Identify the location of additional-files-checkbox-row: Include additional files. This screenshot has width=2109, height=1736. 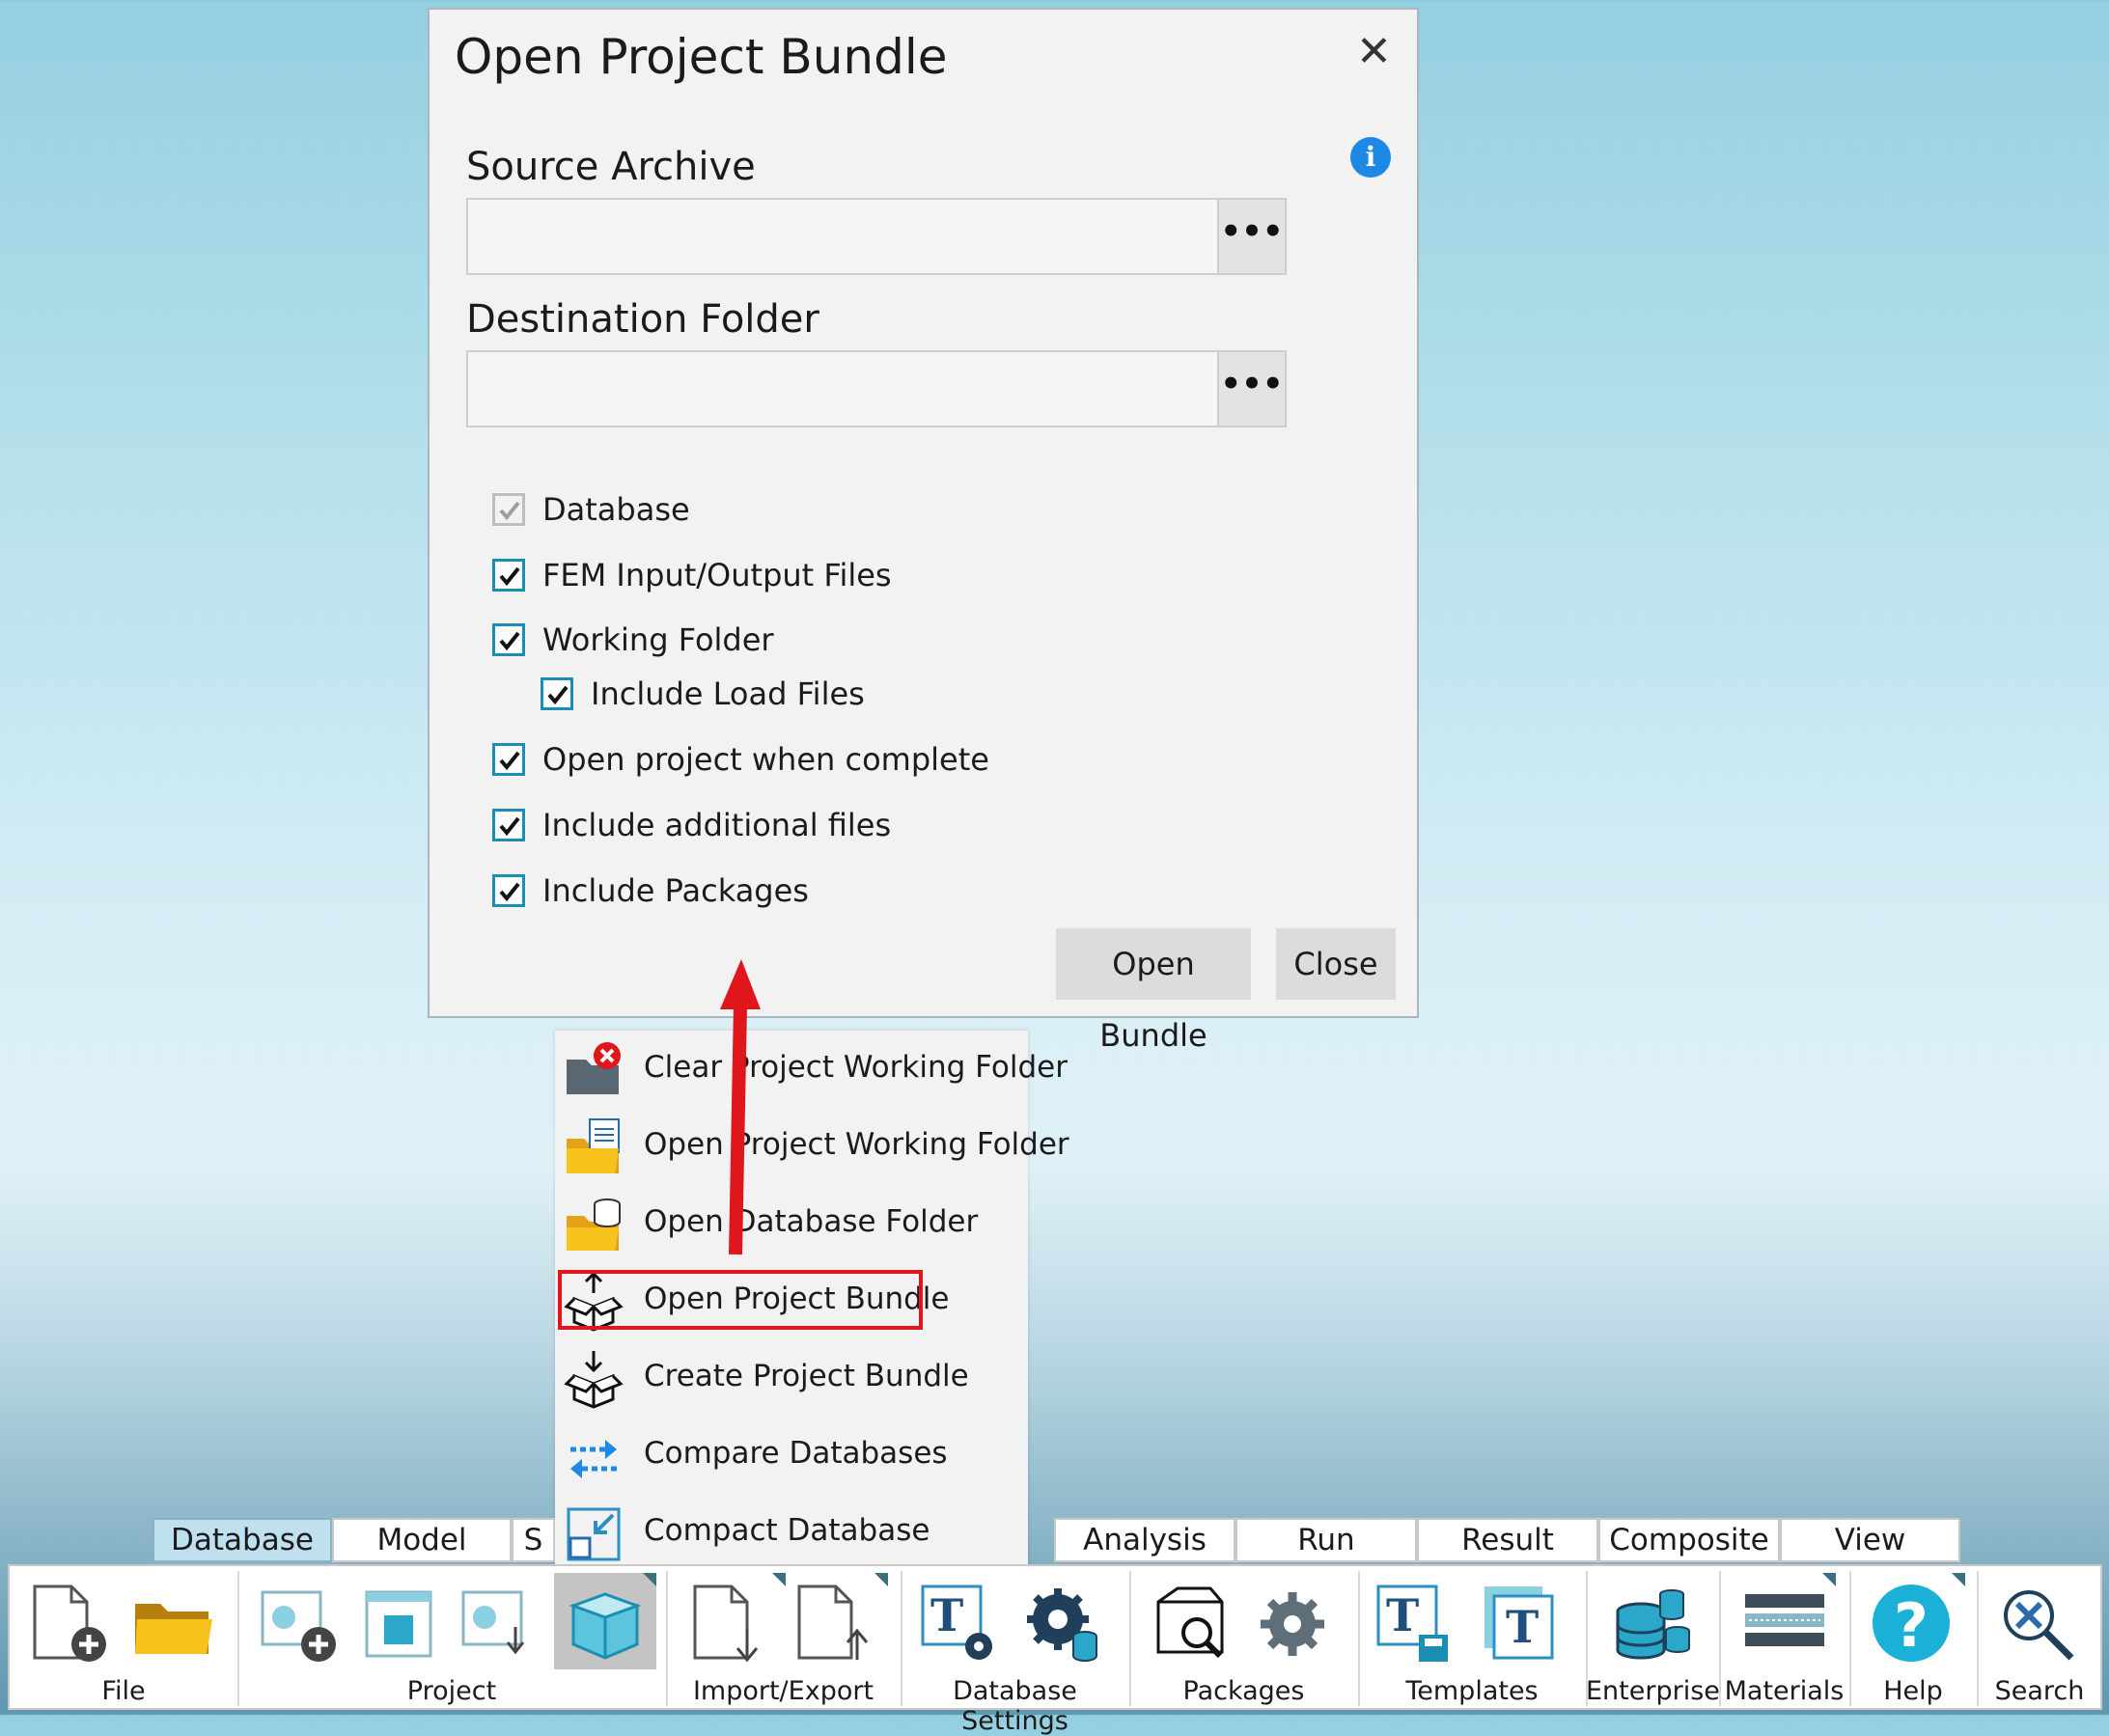
(691, 825).